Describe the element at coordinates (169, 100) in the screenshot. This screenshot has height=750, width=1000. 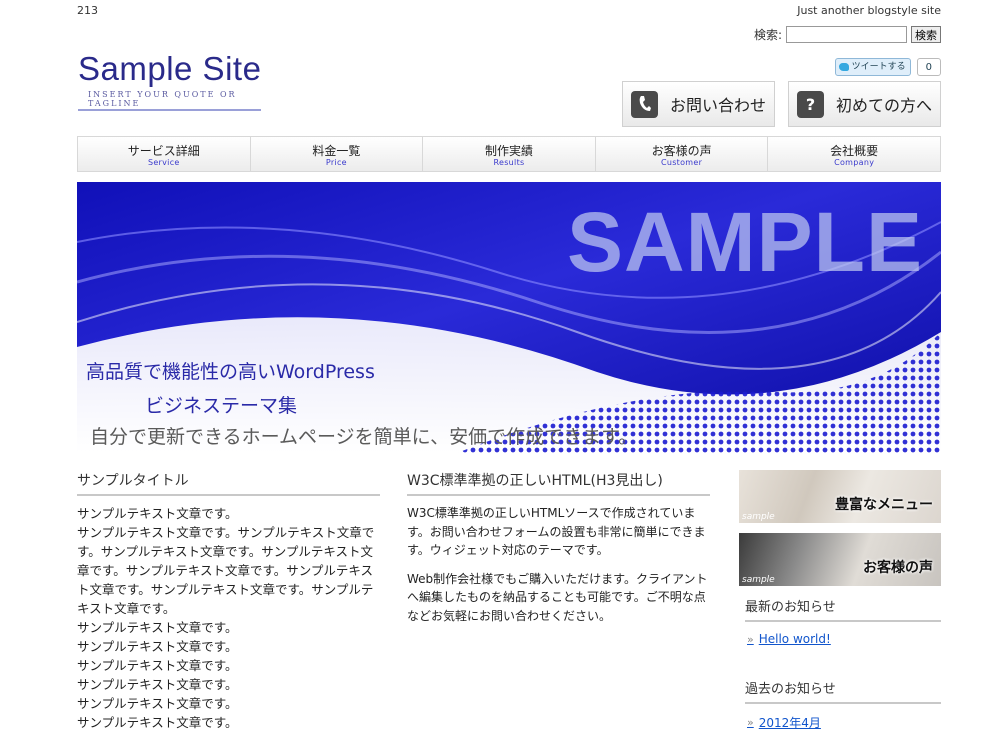
I see `site-tagline: INSERT YOUR QUOTE OR TAGLINE` at that location.